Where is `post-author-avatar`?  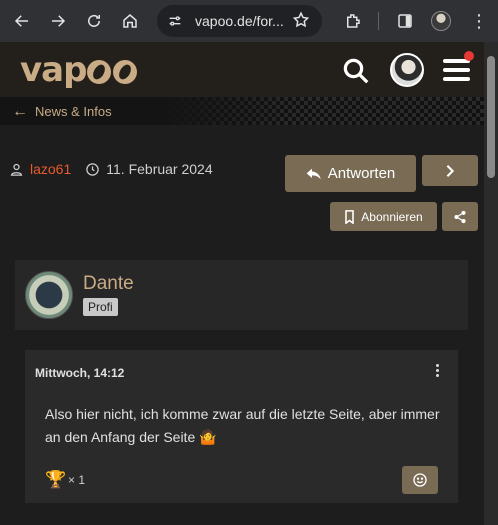 post-author-avatar is located at coordinates (49, 295).